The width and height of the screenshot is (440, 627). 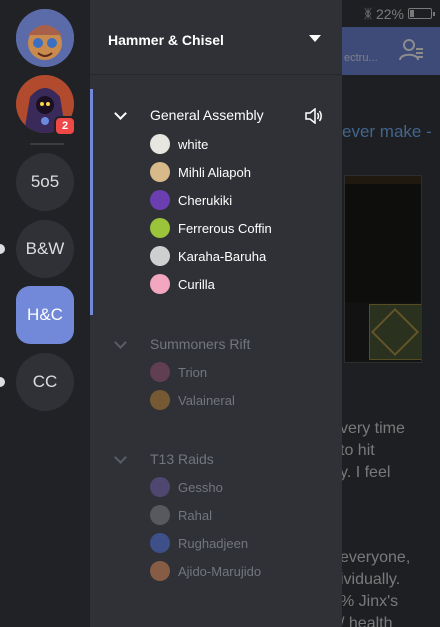 What do you see at coordinates (206, 400) in the screenshot?
I see `voice-member-name: Valaineral` at bounding box center [206, 400].